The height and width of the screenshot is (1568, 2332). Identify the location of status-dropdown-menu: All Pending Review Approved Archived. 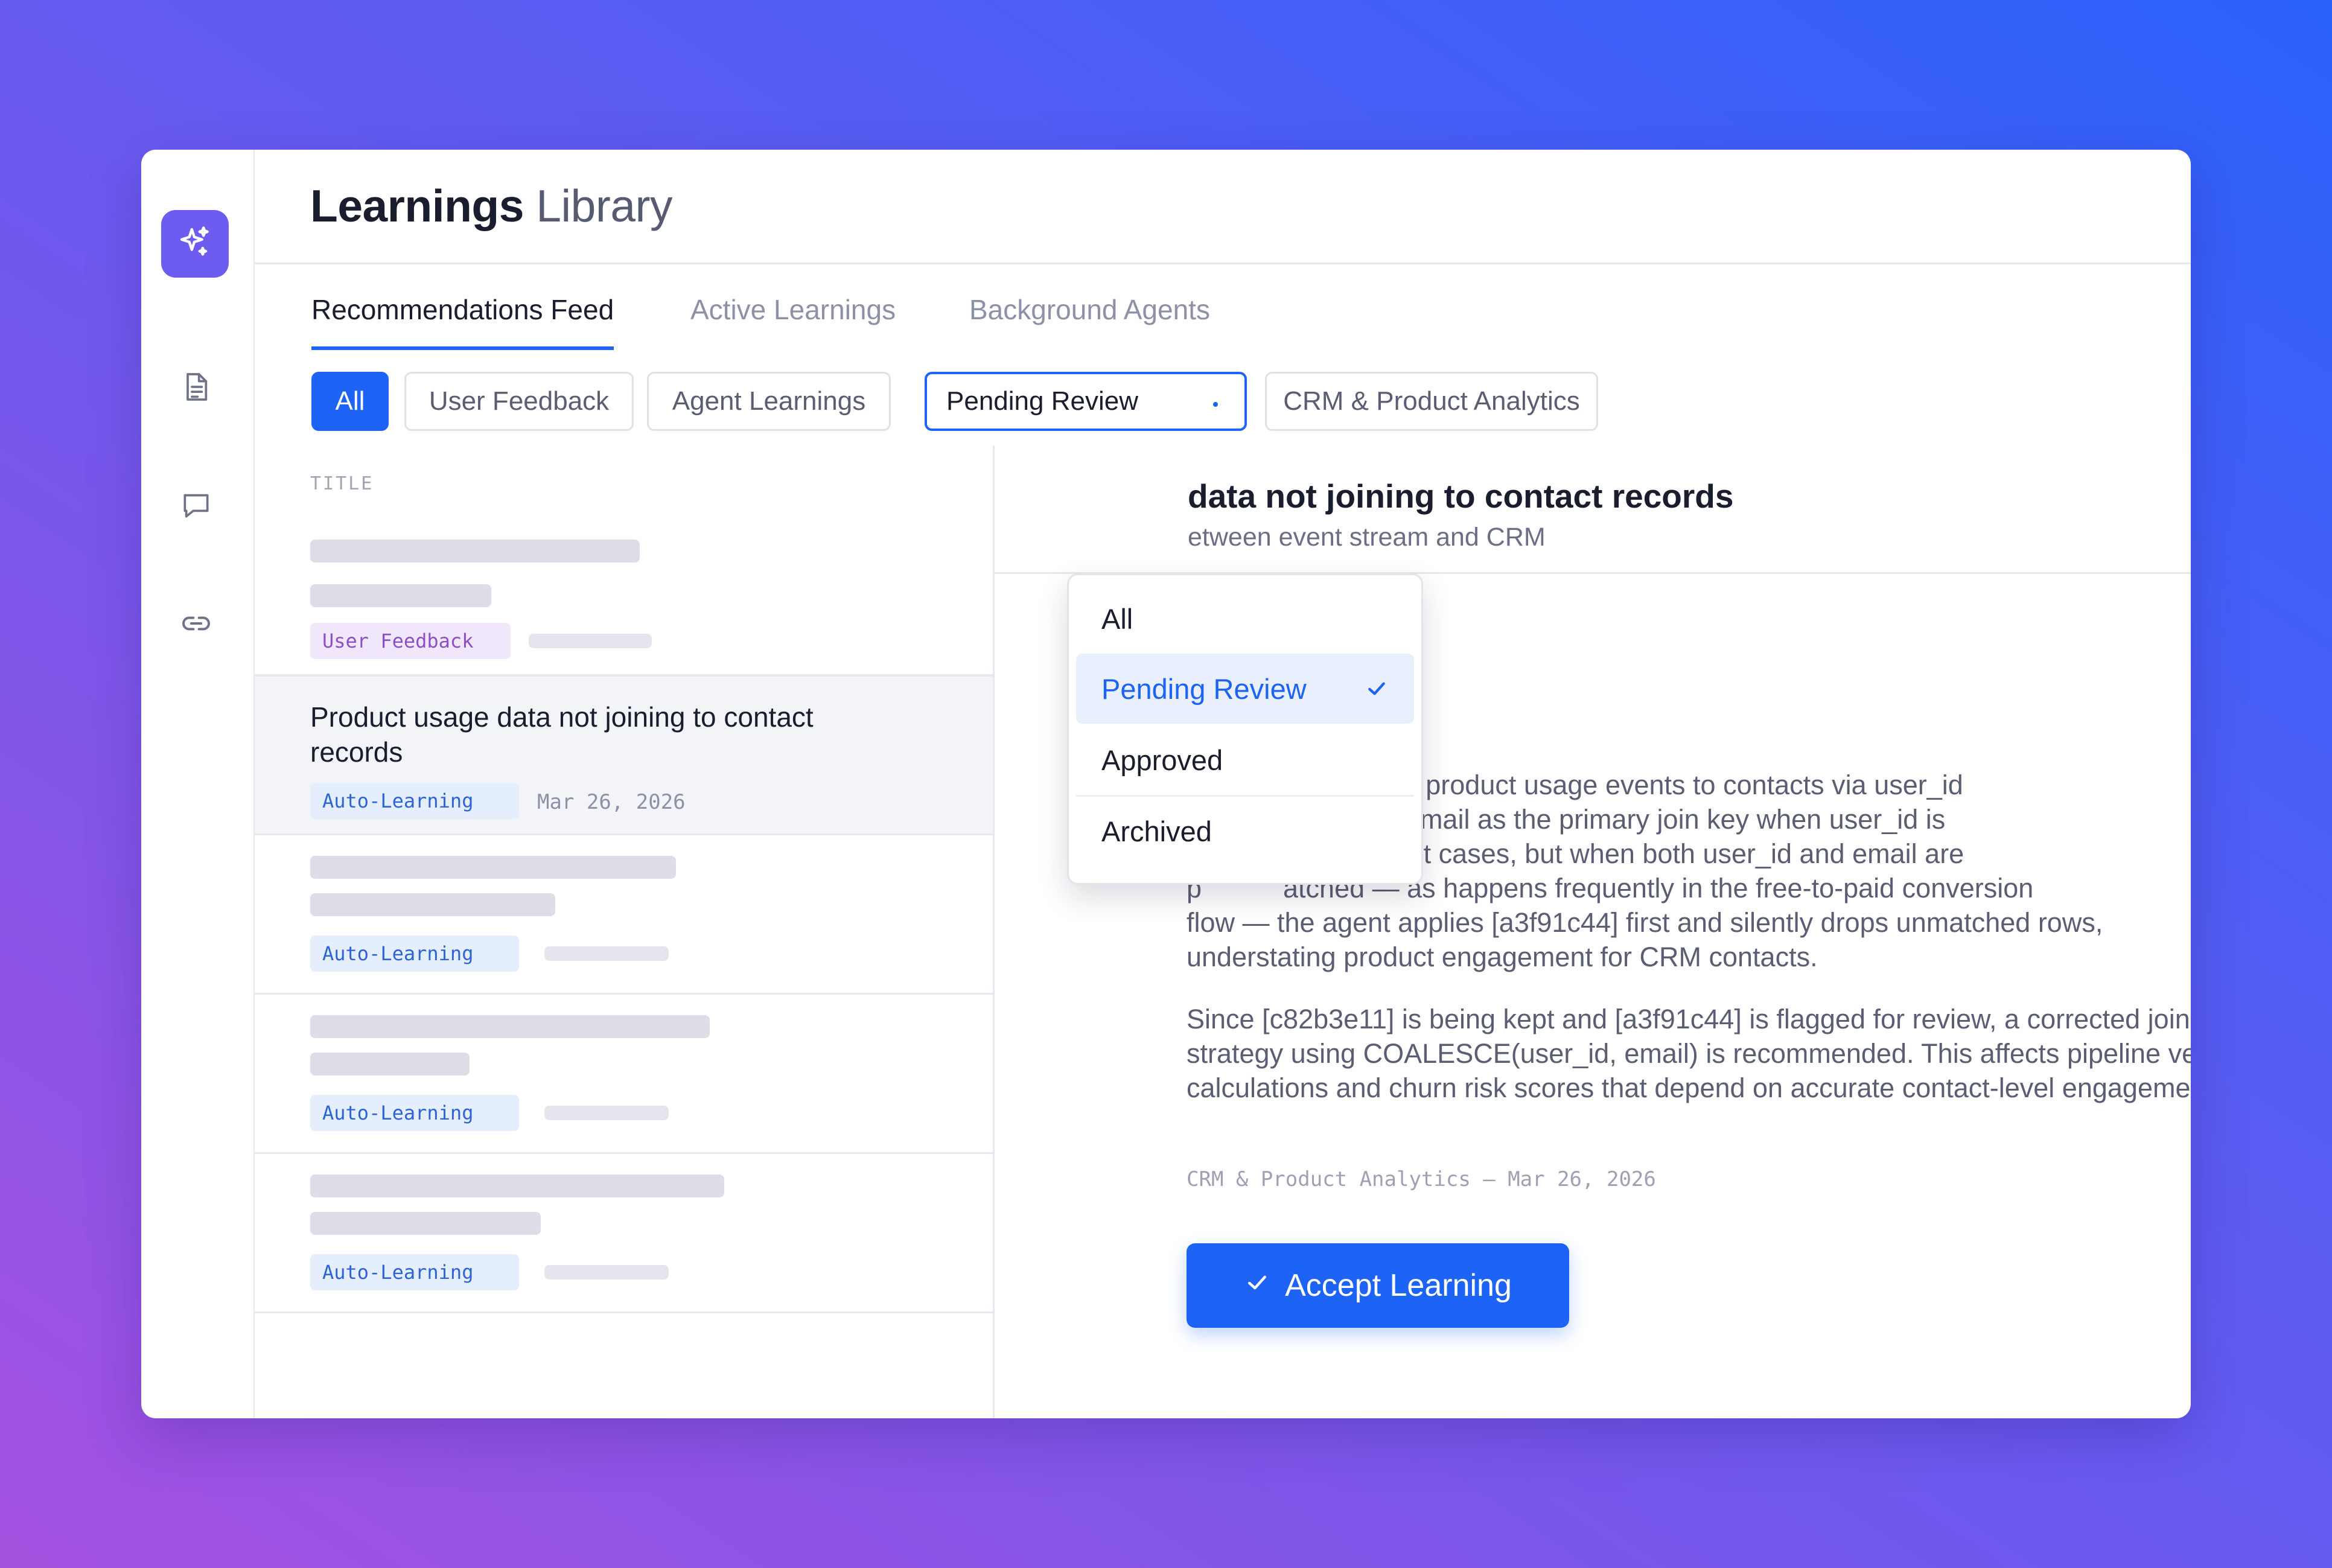
(1245, 729).